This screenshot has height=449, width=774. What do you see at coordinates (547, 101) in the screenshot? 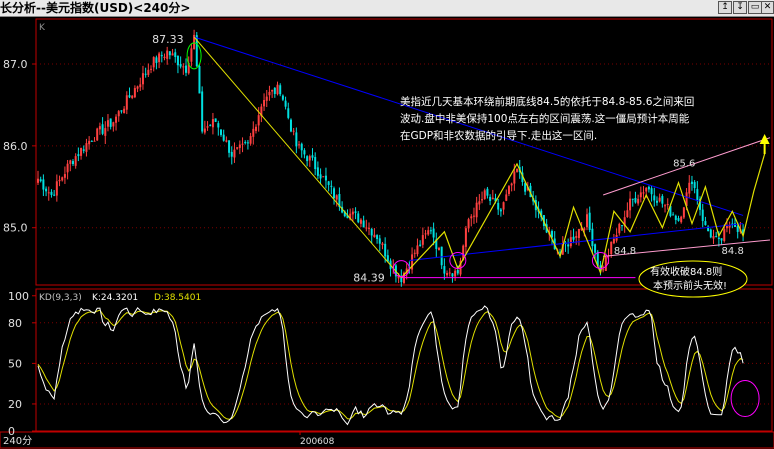
I see `comment-text-line: 美指近几天基本环绕前期底线84.5的依托于84.8-85.6之间来回` at bounding box center [547, 101].